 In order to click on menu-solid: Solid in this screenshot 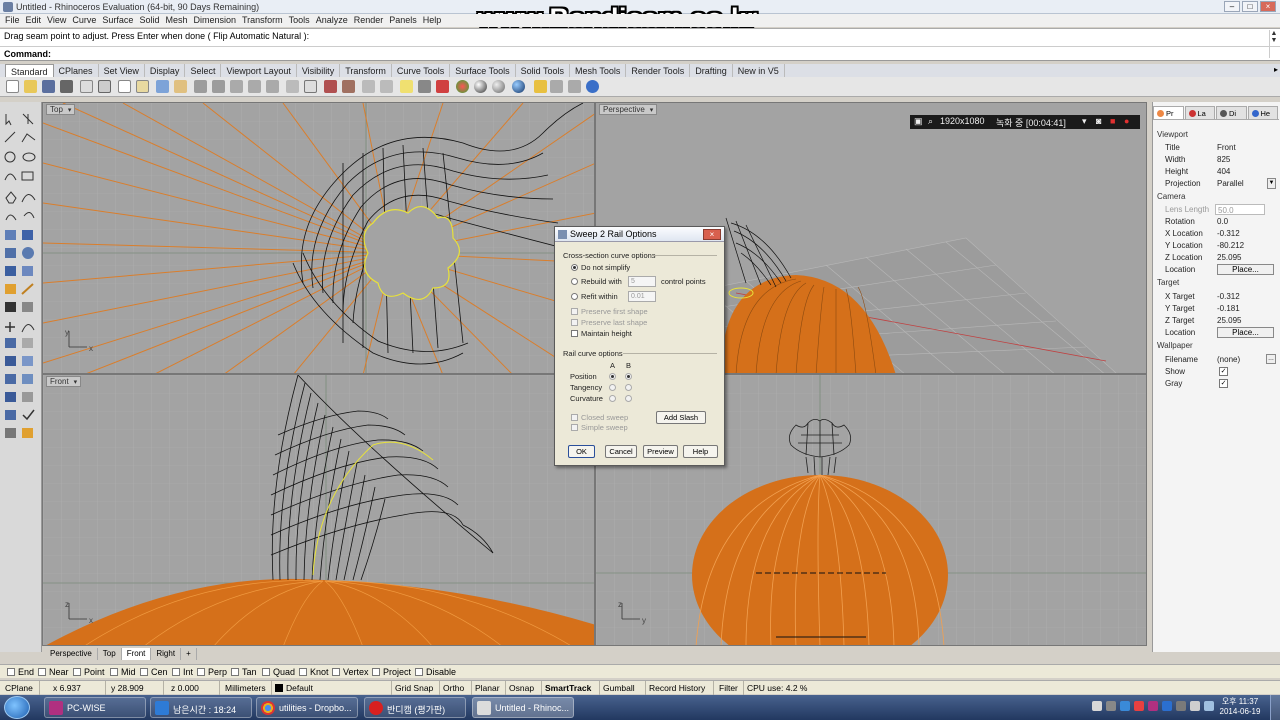, I will do `click(150, 20)`.